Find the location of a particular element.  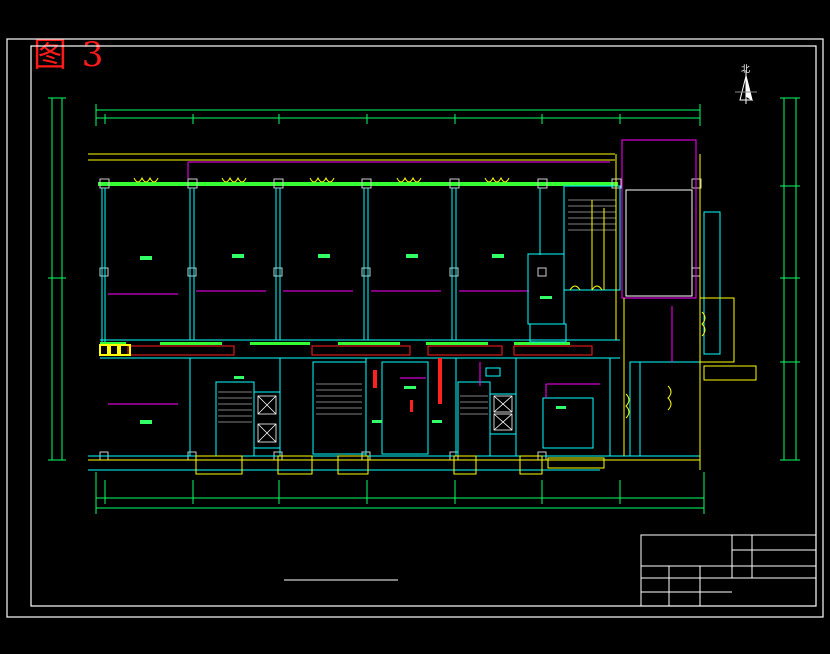

pipes is located at coordinates (407, 385).